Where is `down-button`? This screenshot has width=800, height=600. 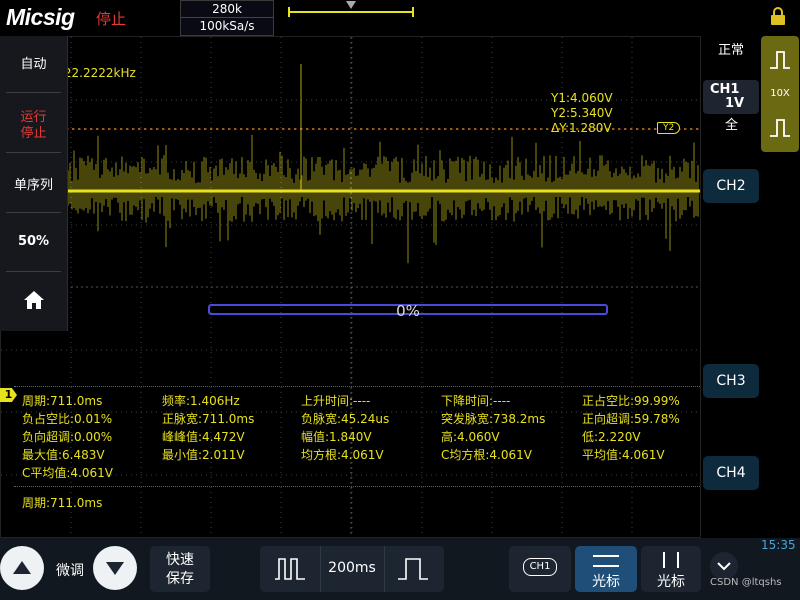 down-button is located at coordinates (115, 568).